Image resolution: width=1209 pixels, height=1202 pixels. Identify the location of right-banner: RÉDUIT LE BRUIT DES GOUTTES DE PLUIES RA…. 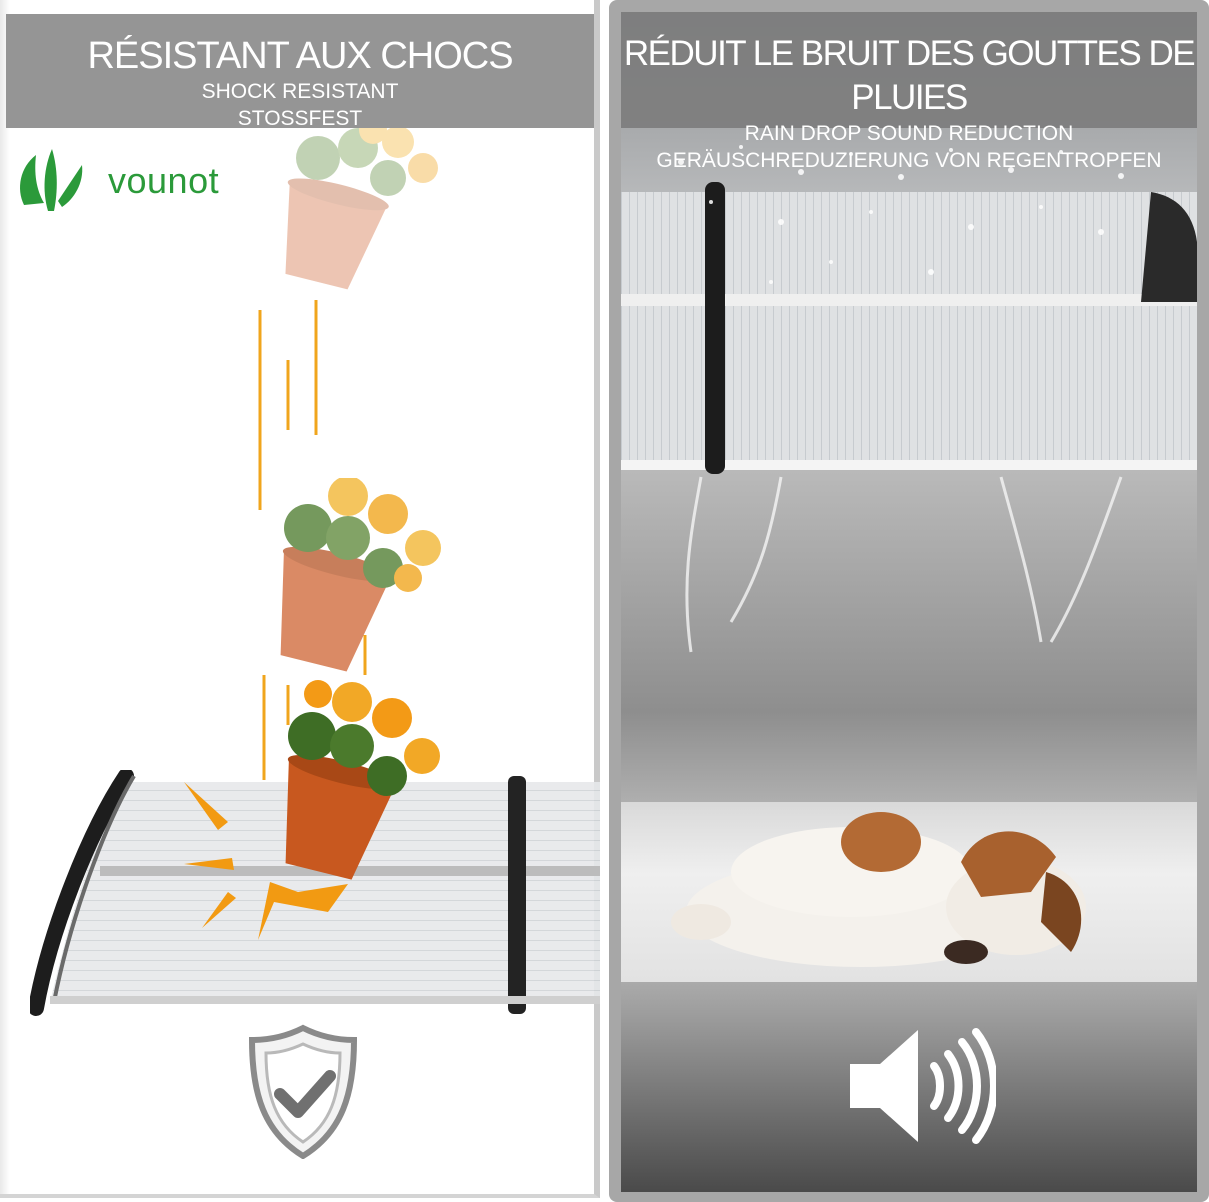
(909, 92).